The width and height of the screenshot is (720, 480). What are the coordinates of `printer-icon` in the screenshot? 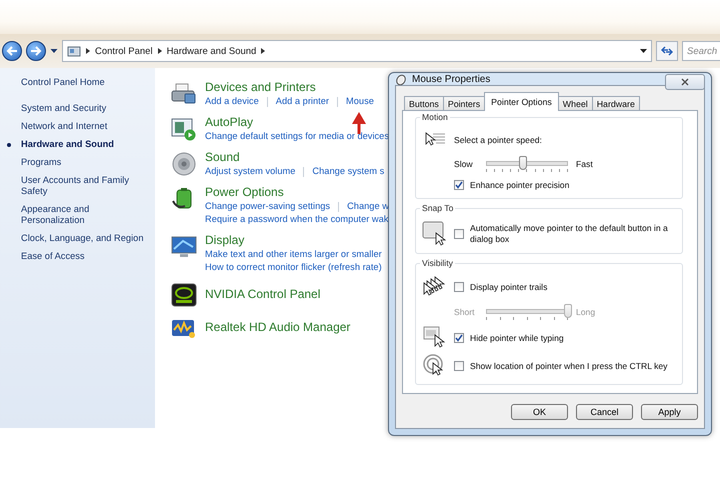 It's located at (184, 94).